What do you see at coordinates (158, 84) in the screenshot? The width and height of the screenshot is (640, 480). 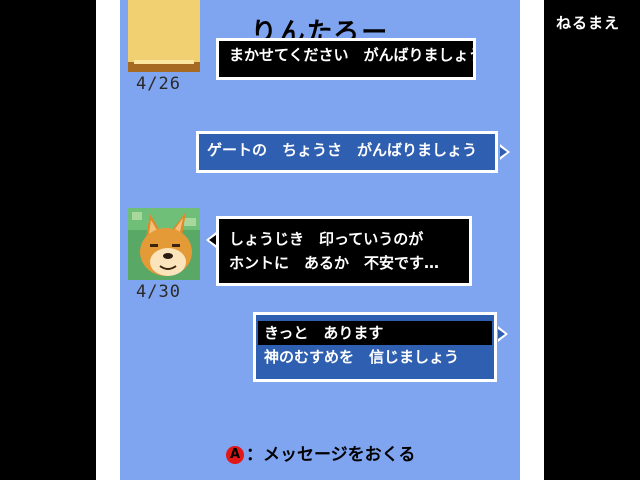 I see `message-date: 4/26` at bounding box center [158, 84].